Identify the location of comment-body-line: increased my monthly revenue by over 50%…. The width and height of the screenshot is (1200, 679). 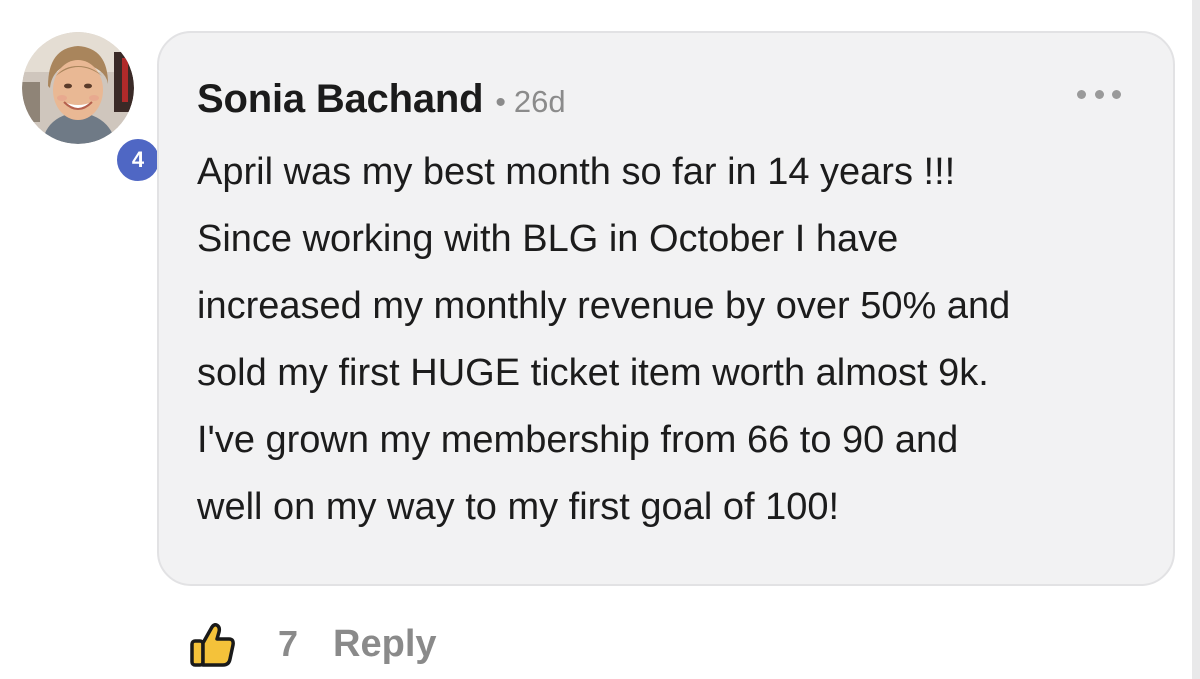
(604, 306).